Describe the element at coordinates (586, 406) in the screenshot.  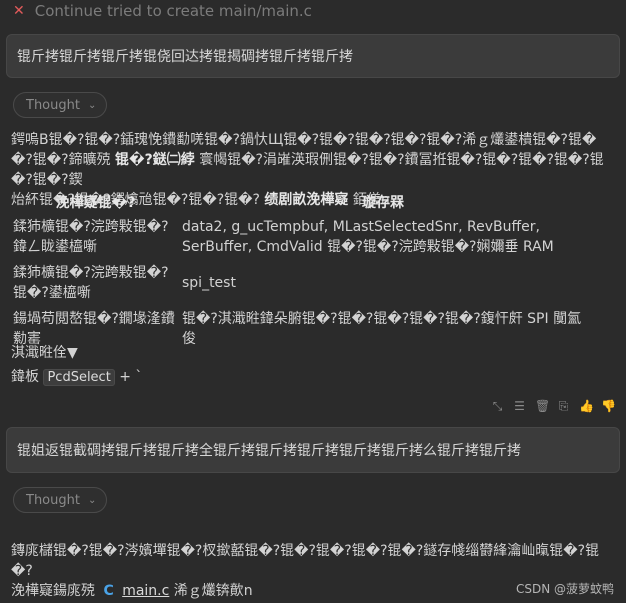
I see `thumb-up-icon: 👍` at that location.